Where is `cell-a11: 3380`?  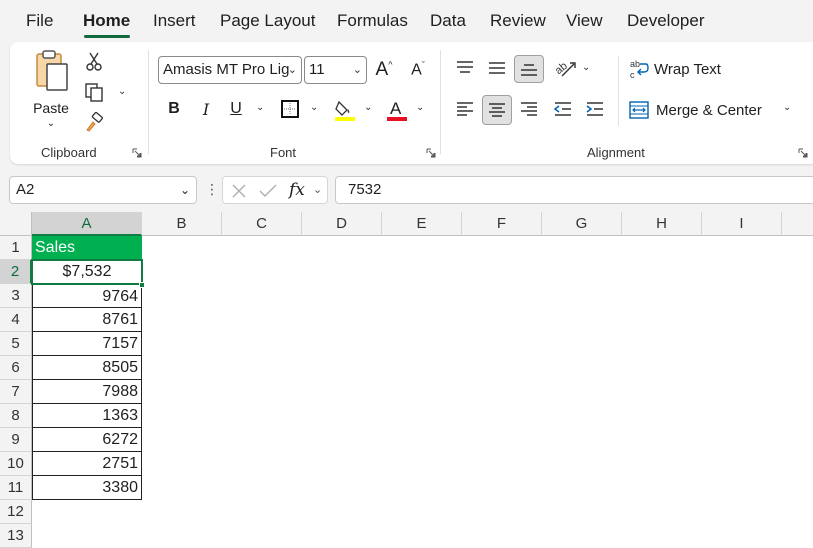 cell-a11: 3380 is located at coordinates (87, 488).